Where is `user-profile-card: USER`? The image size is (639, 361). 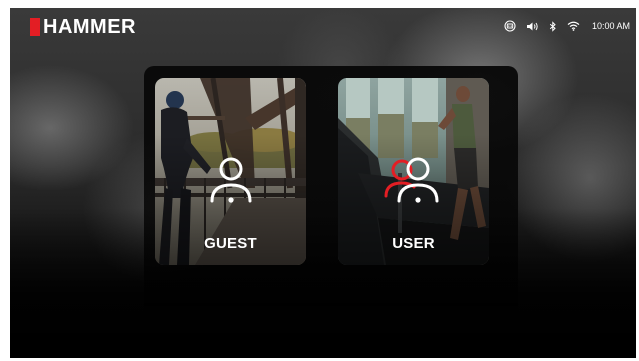 user-profile-card: USER is located at coordinates (413, 171).